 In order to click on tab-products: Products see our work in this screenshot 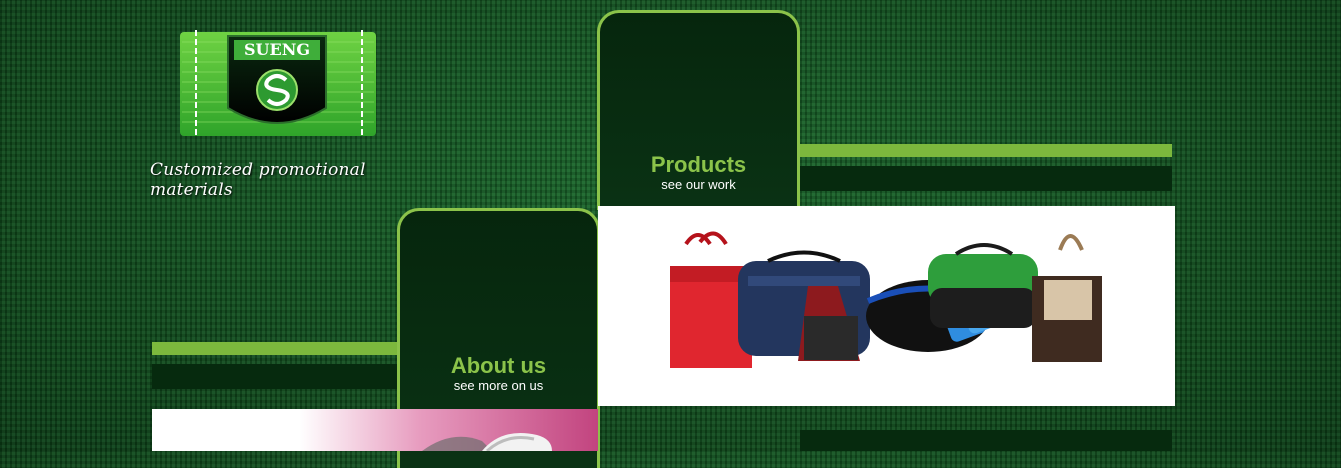, I will do `click(698, 110)`.